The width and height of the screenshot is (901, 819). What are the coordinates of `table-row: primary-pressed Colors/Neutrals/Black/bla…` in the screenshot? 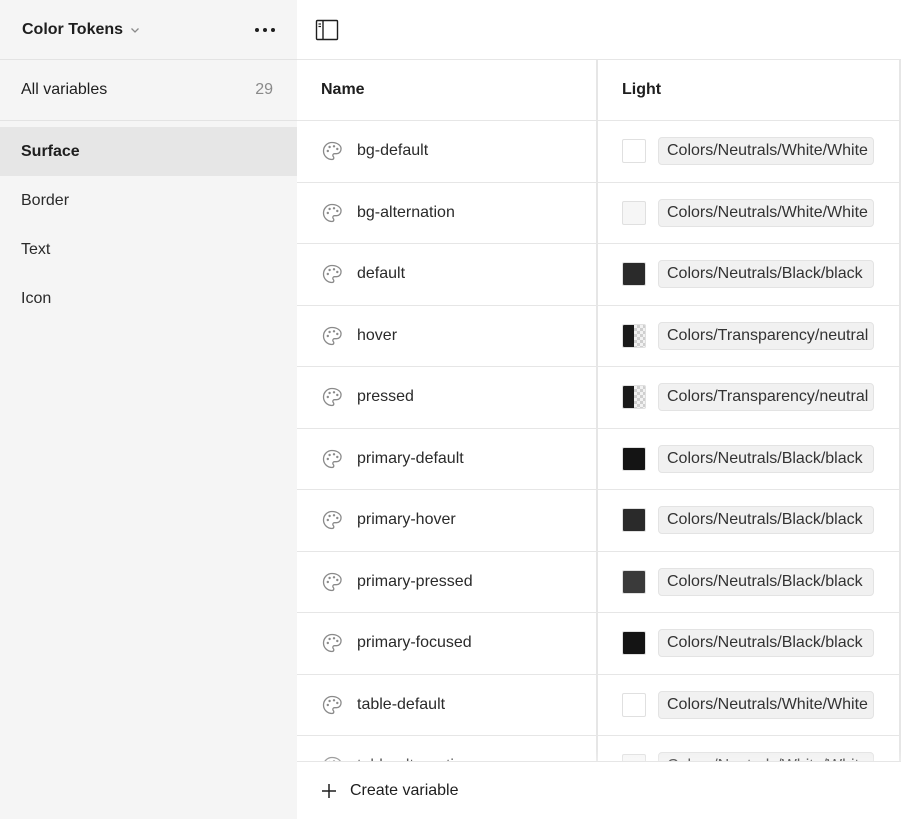 It's located at (599, 582).